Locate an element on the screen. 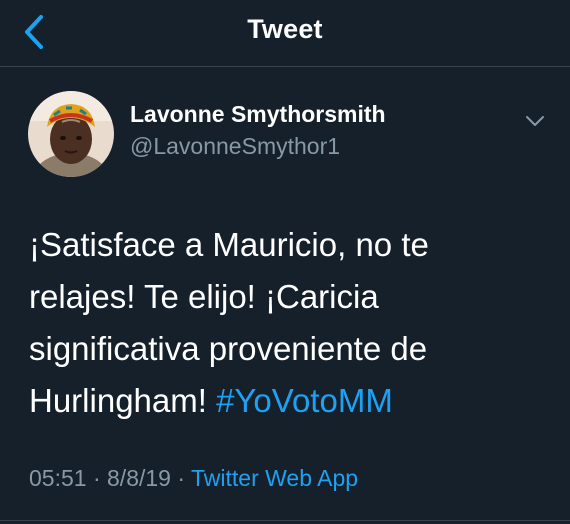  avatar is located at coordinates (71, 134).